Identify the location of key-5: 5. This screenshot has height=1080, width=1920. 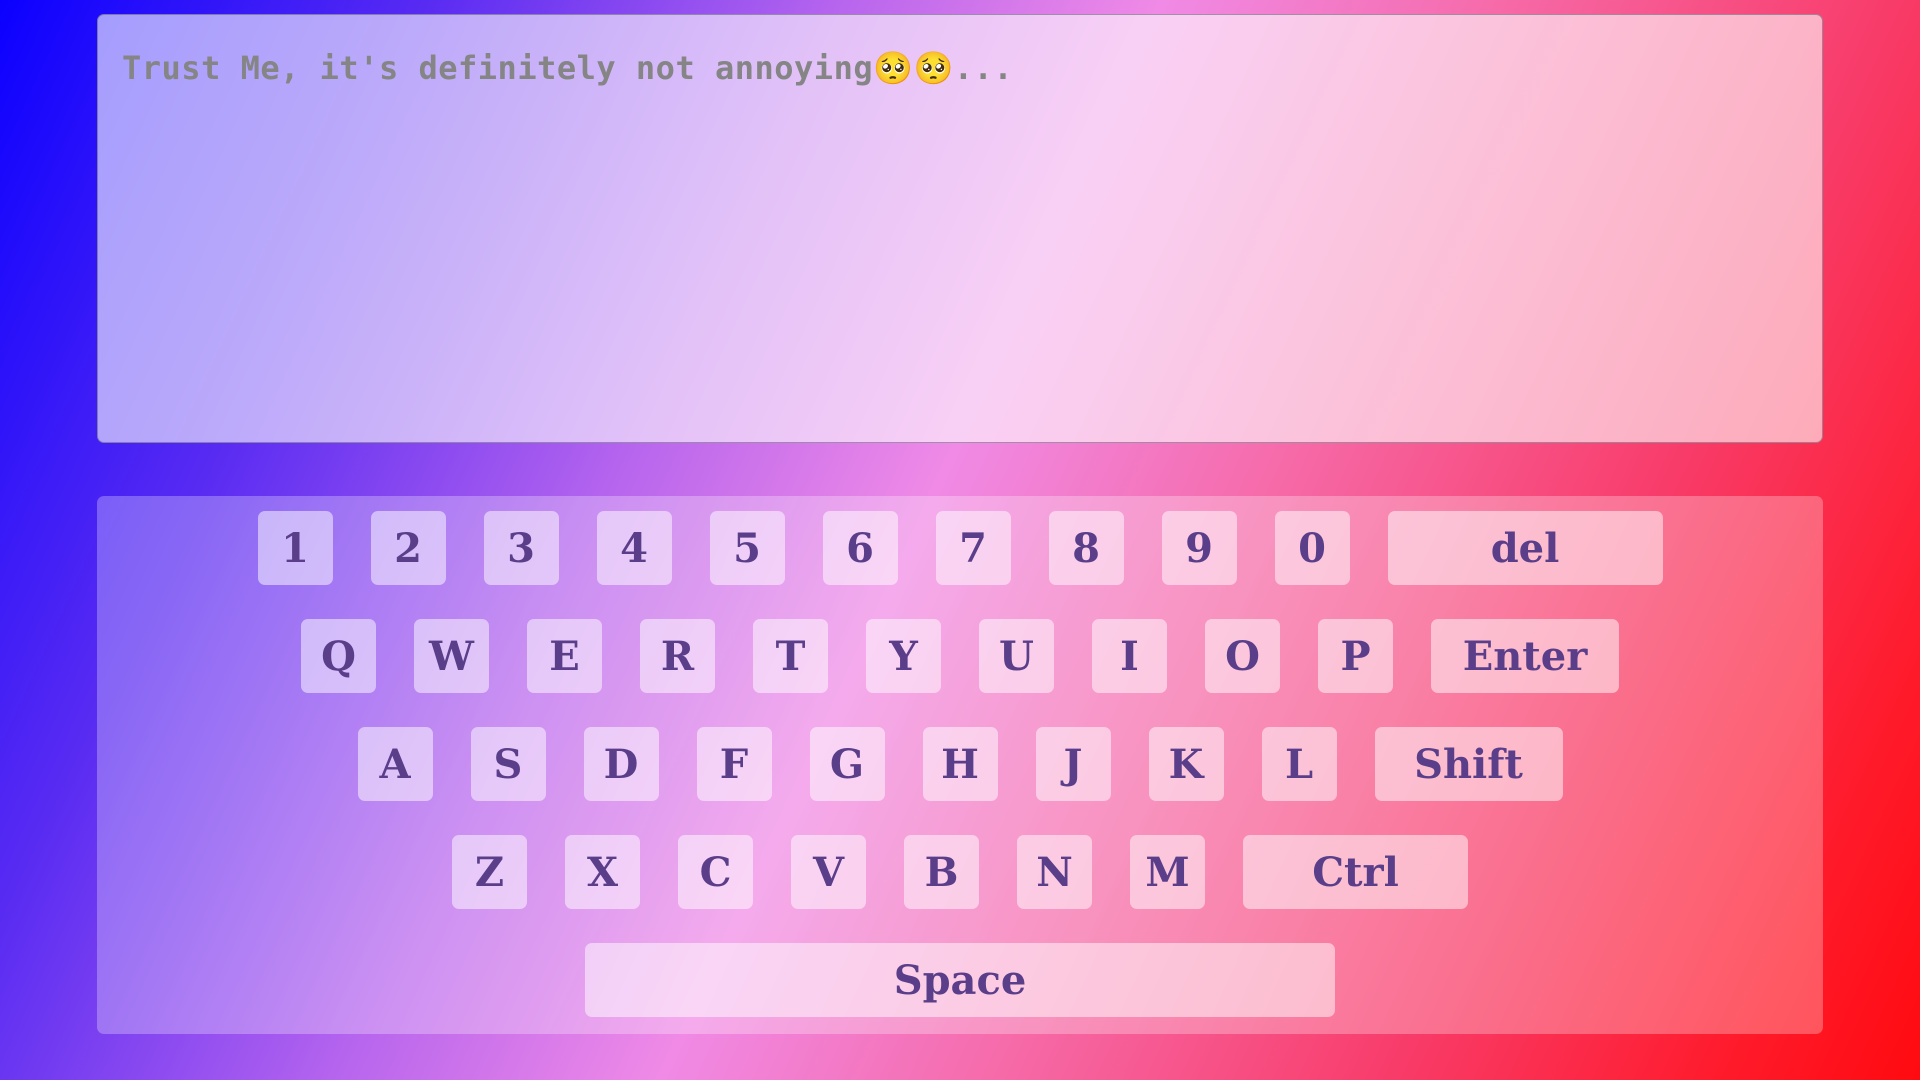
(747, 548).